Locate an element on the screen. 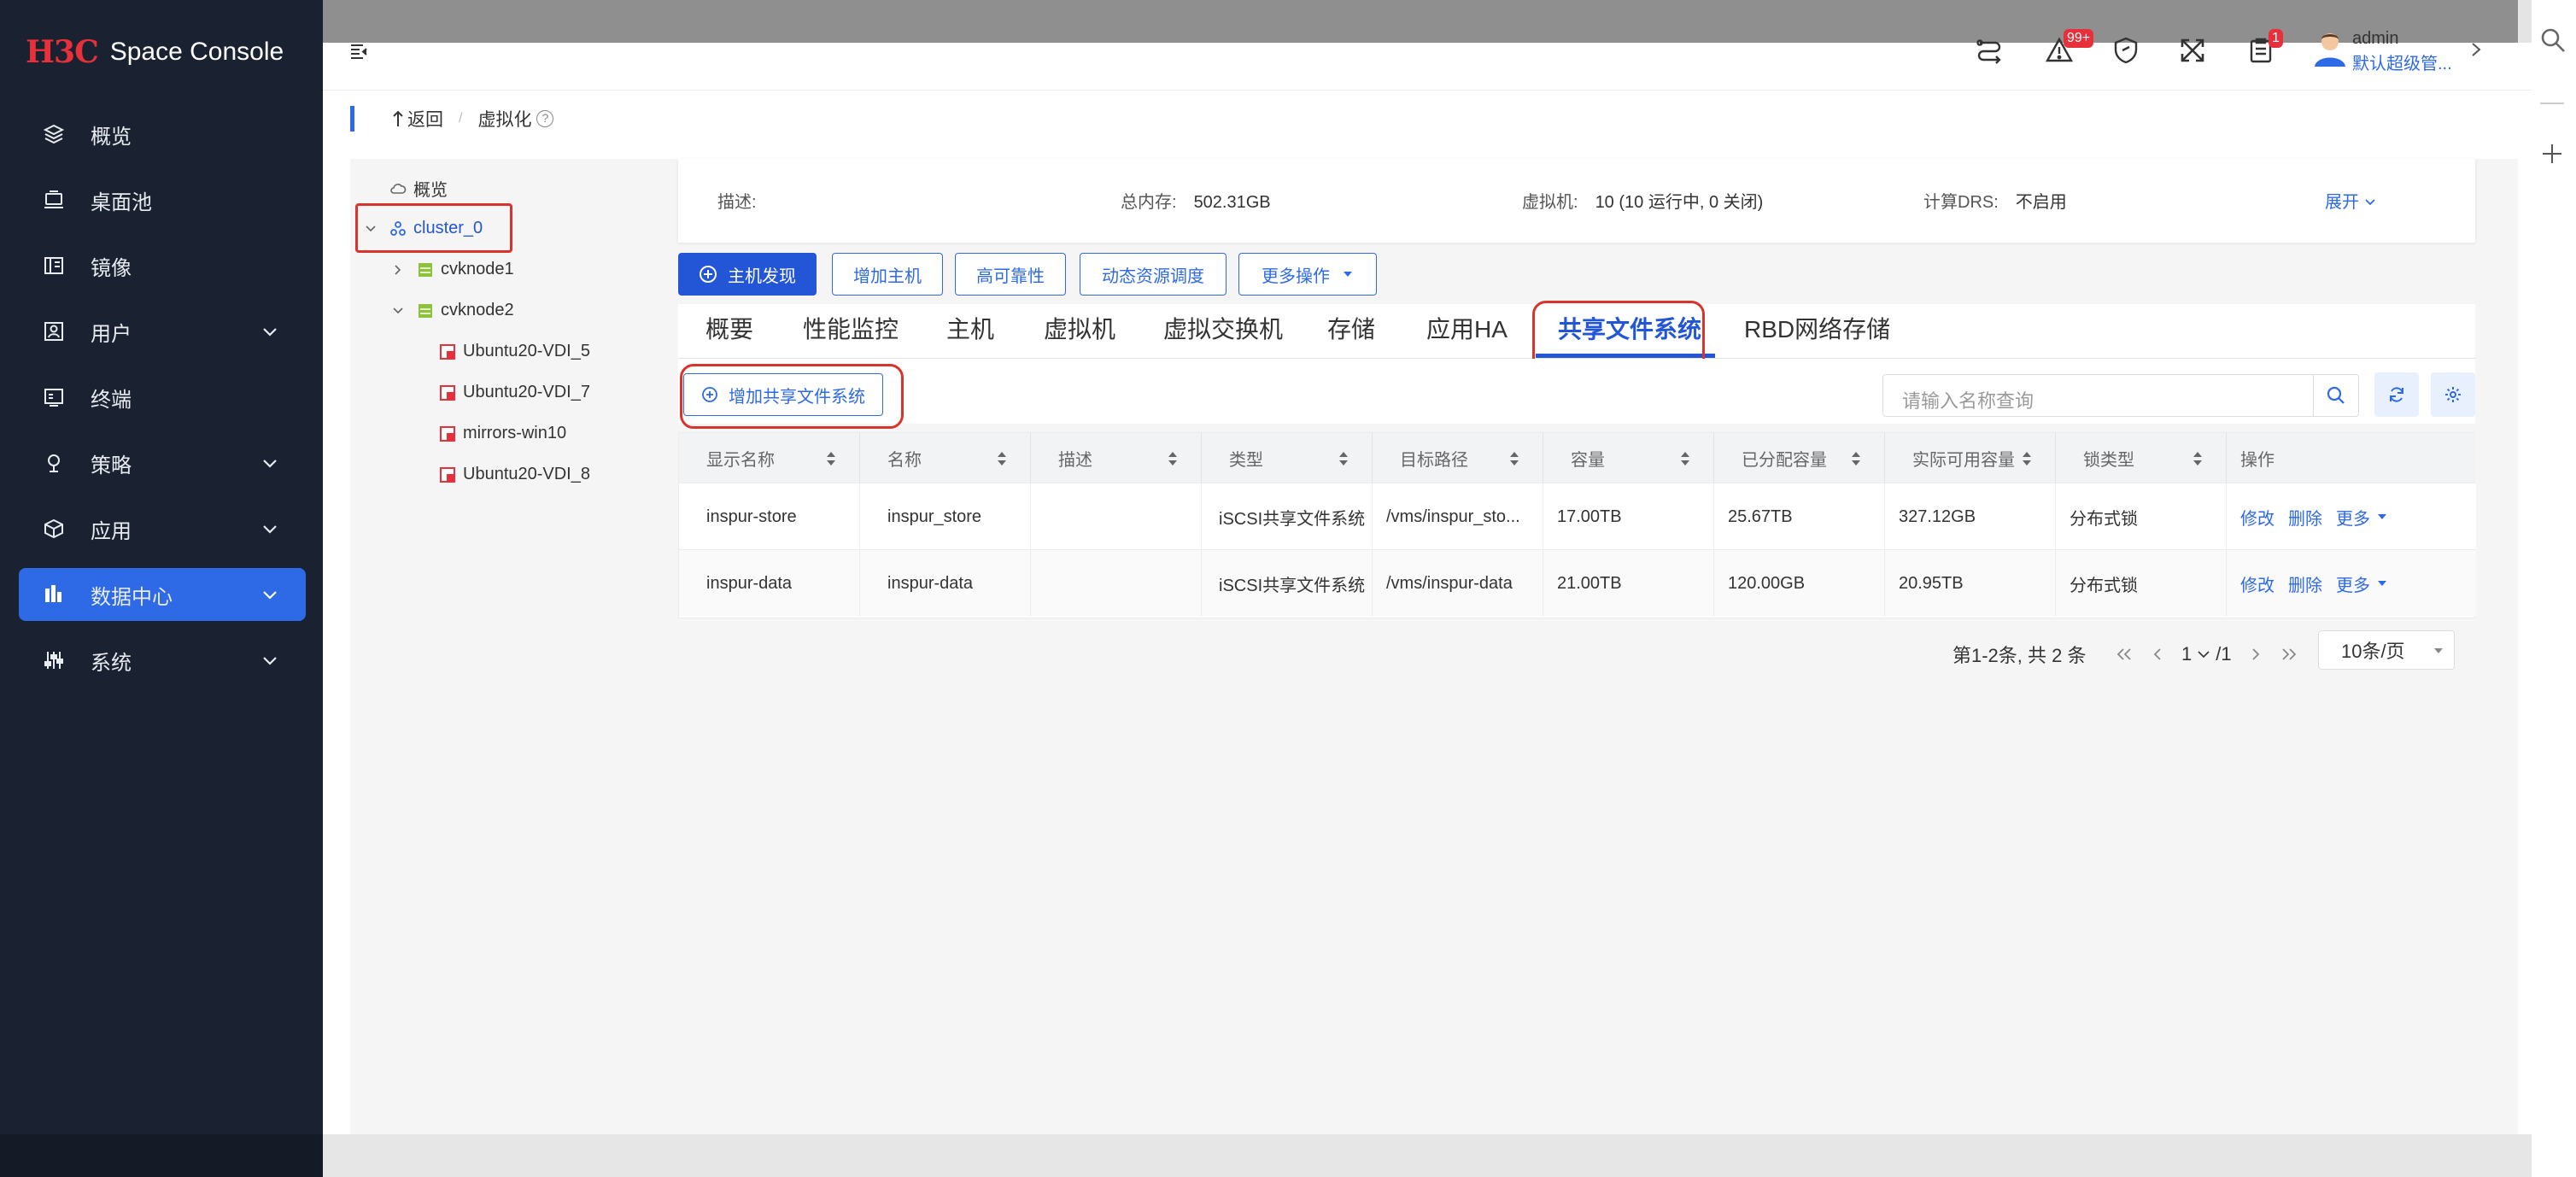 This screenshot has height=1177, width=2576. tree-item-node: cvknode2 is located at coordinates (451, 310).